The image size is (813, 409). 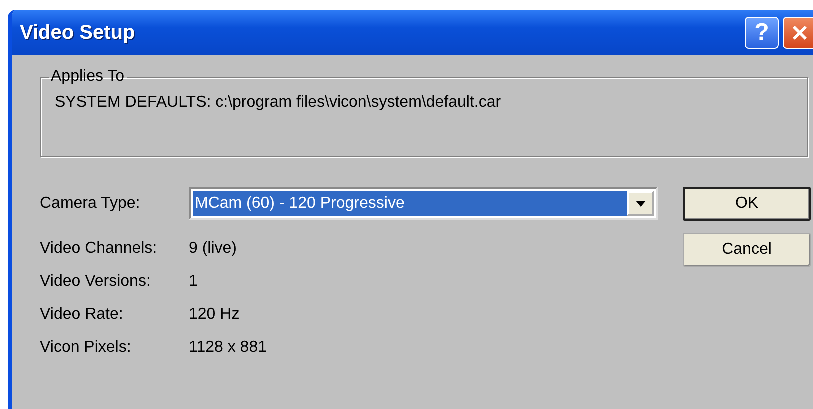 I want to click on dropdown-arrow-button, so click(x=640, y=203).